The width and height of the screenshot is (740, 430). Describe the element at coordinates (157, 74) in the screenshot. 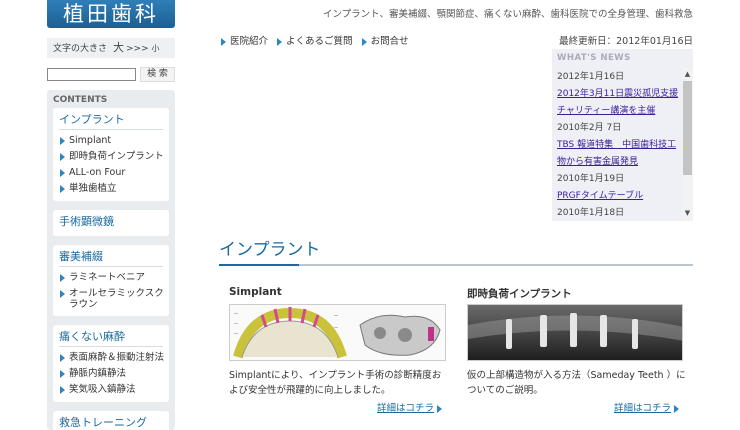

I see `search-button: 検 索` at that location.